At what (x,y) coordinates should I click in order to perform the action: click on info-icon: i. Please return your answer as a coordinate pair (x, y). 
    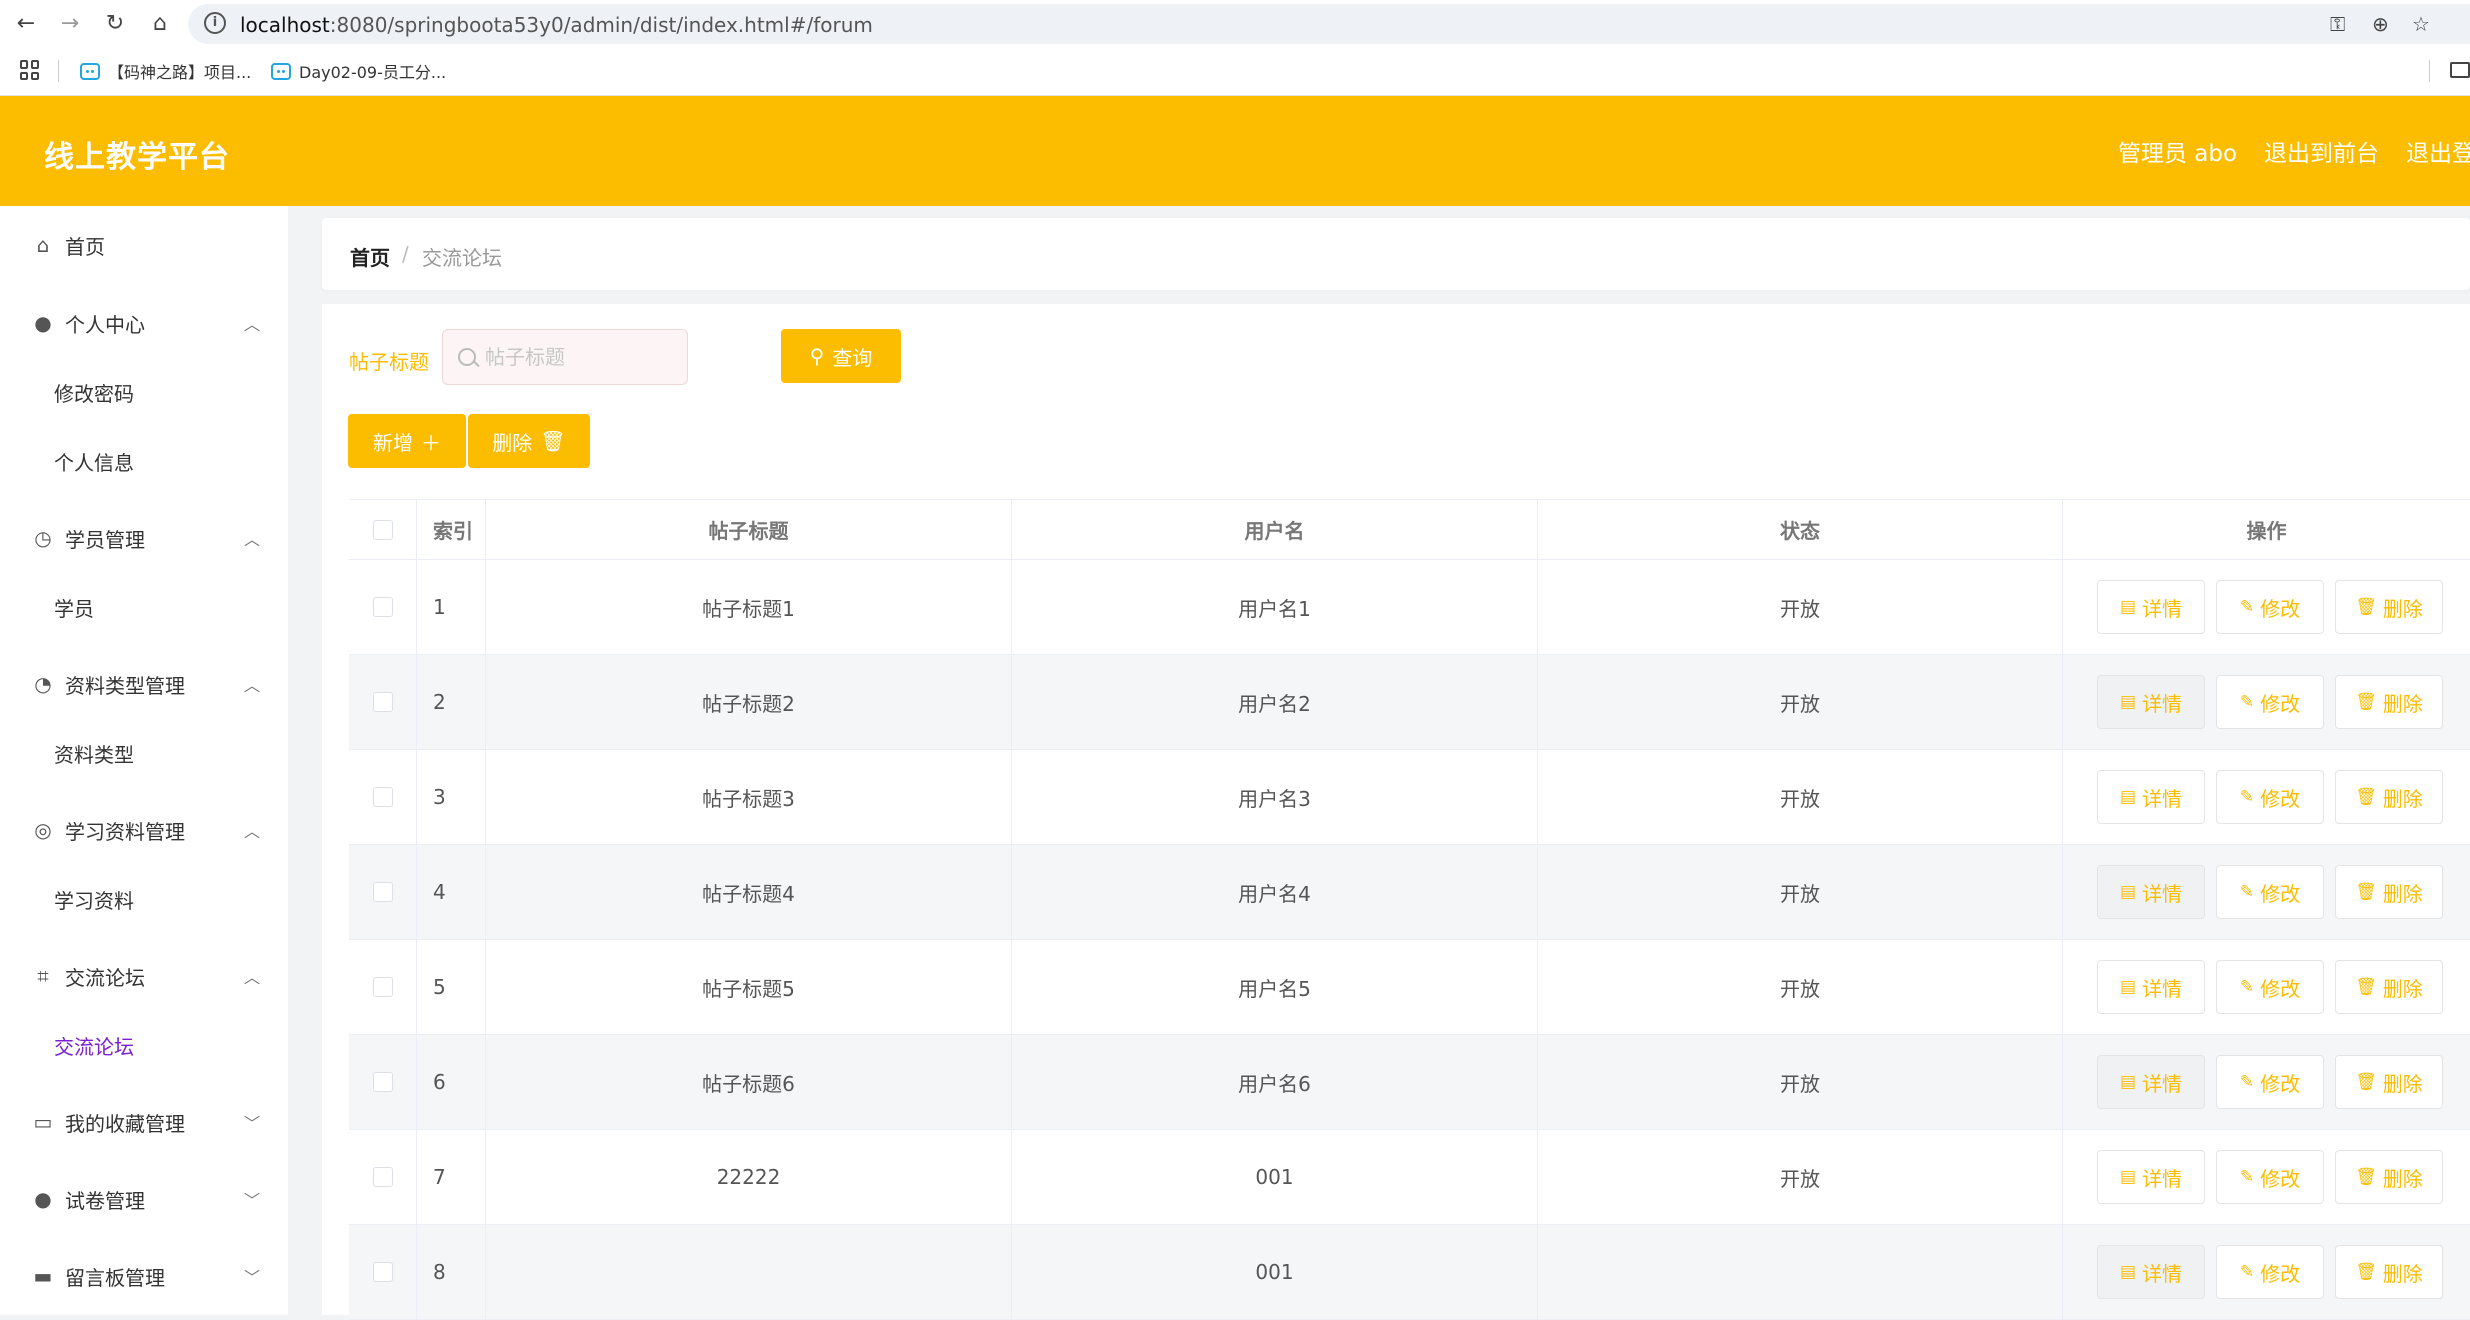
    Looking at the image, I should click on (215, 23).